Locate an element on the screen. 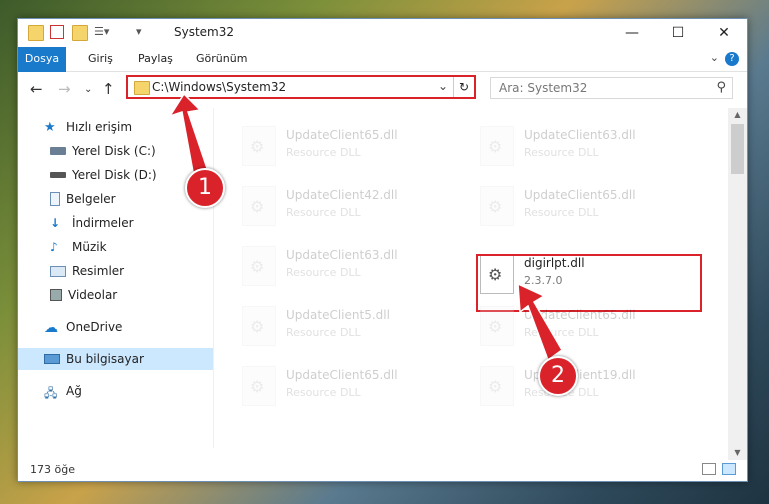 Image resolution: width=769 pixels, height=504 pixels. expand-ribbon-icon: ⌄ is located at coordinates (714, 57).